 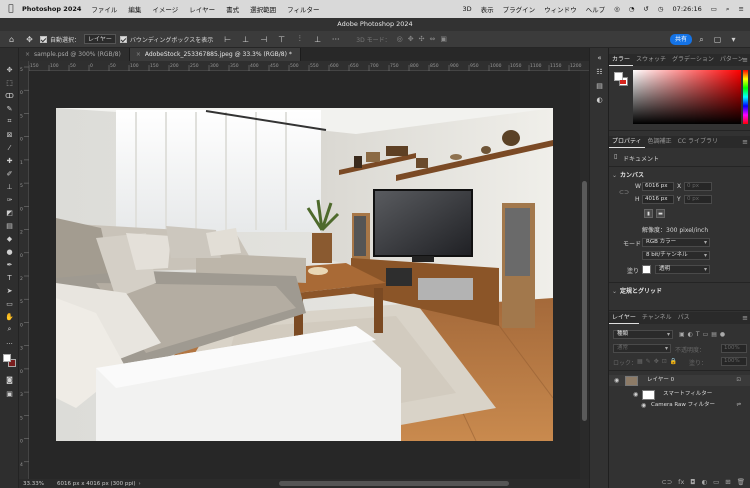 I want to click on share-button: 共有, so click(x=681, y=39).